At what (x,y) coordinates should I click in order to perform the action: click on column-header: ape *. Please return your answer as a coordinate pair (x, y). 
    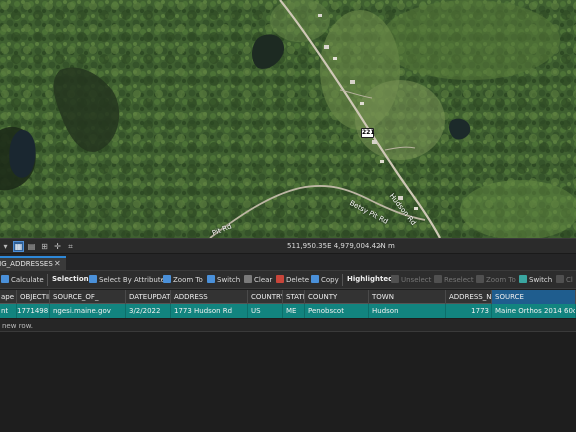
    Looking at the image, I should click on (8, 297).